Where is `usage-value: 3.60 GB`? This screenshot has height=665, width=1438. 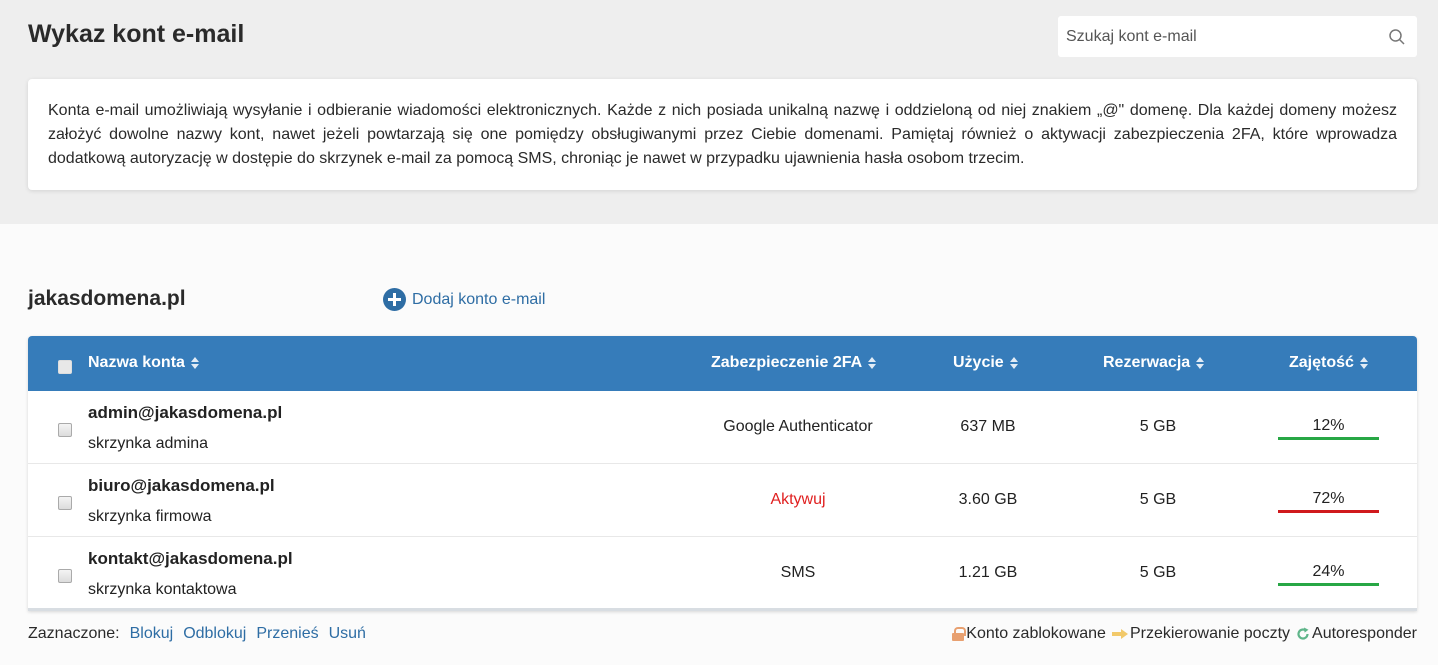 usage-value: 3.60 GB is located at coordinates (988, 499).